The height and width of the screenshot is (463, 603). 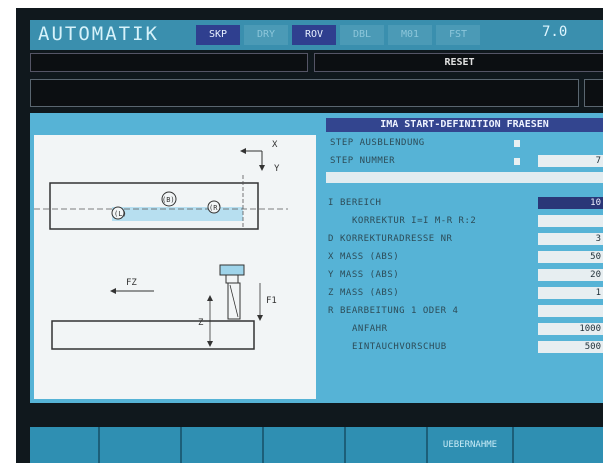 What do you see at coordinates (262, 168) in the screenshot?
I see `axis-y-arrowhead` at bounding box center [262, 168].